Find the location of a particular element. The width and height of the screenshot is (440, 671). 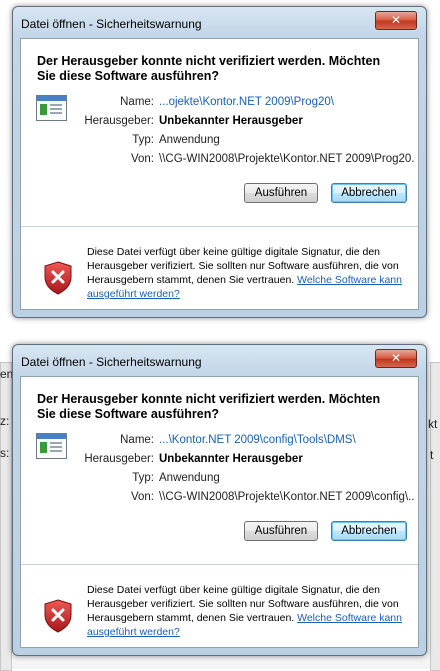

background-window-right-edge is located at coordinates (435, 516).